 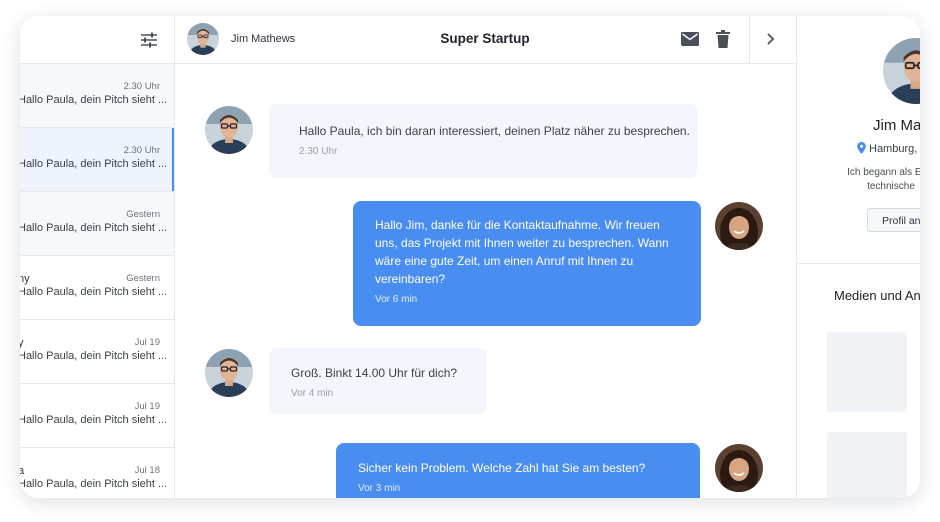 I want to click on location-pin-icon, so click(x=861, y=148).